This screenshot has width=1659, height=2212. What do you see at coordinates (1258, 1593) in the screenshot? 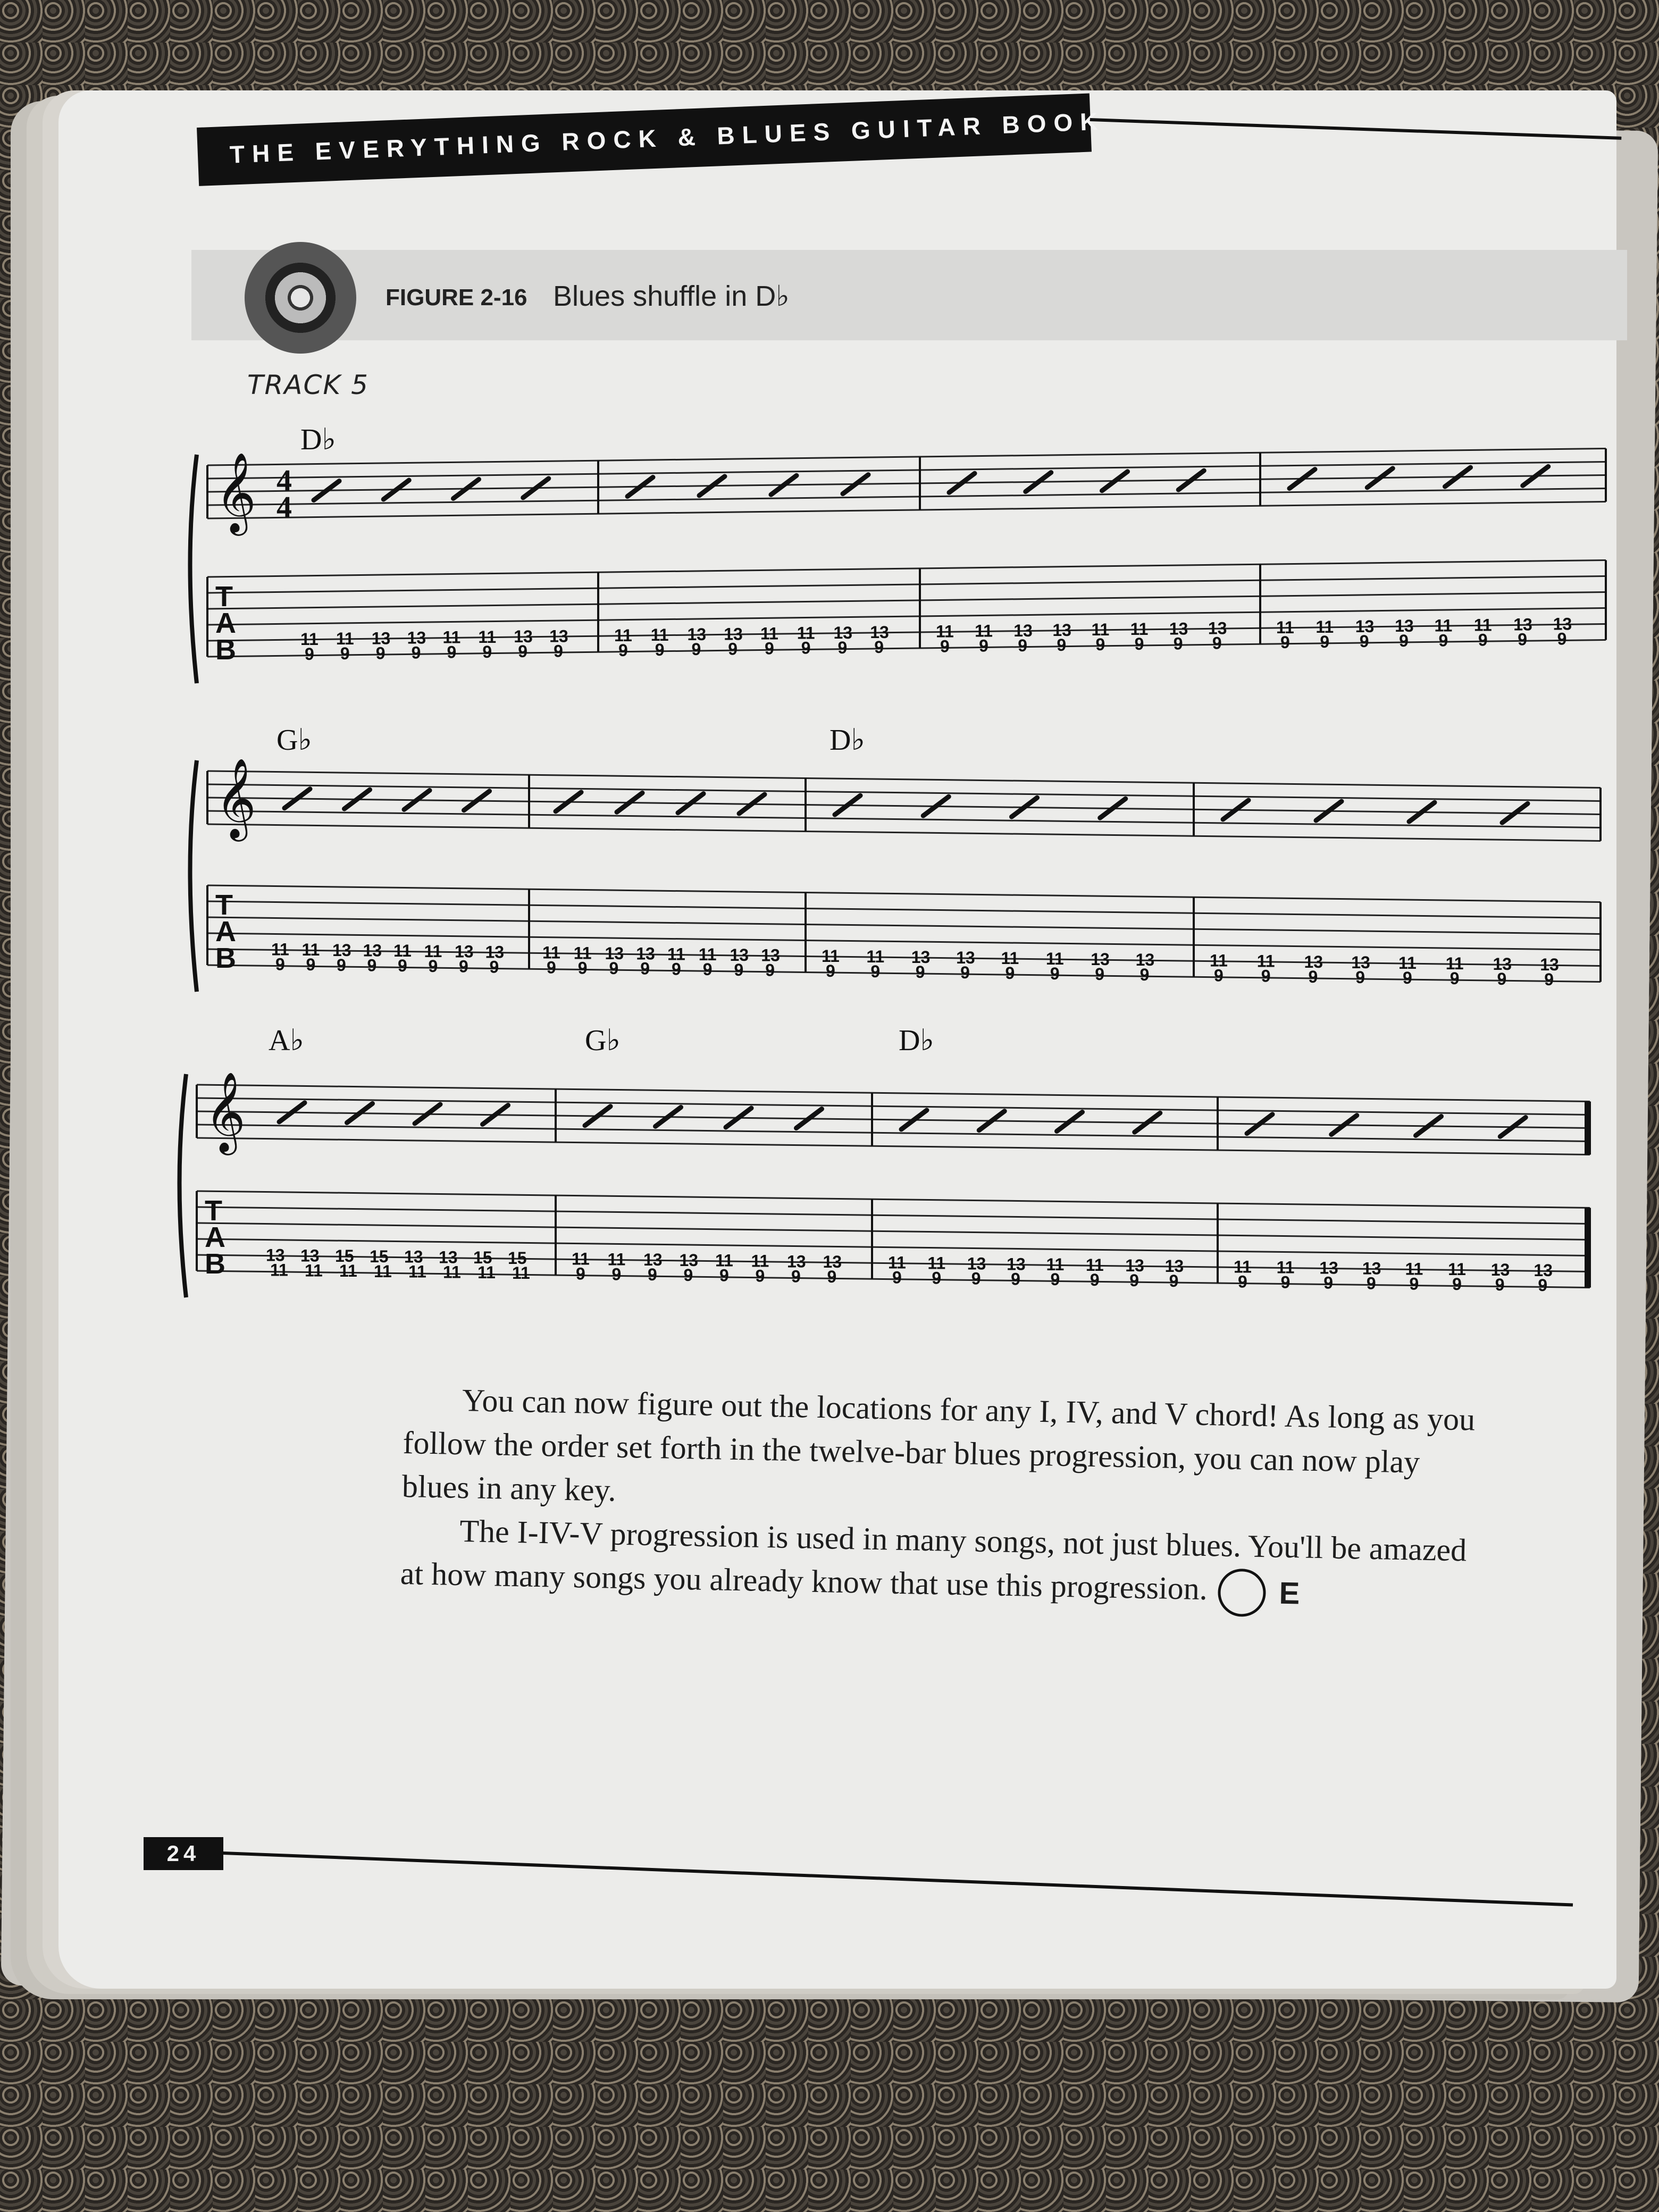
I see `end-marker-icon: E` at bounding box center [1258, 1593].